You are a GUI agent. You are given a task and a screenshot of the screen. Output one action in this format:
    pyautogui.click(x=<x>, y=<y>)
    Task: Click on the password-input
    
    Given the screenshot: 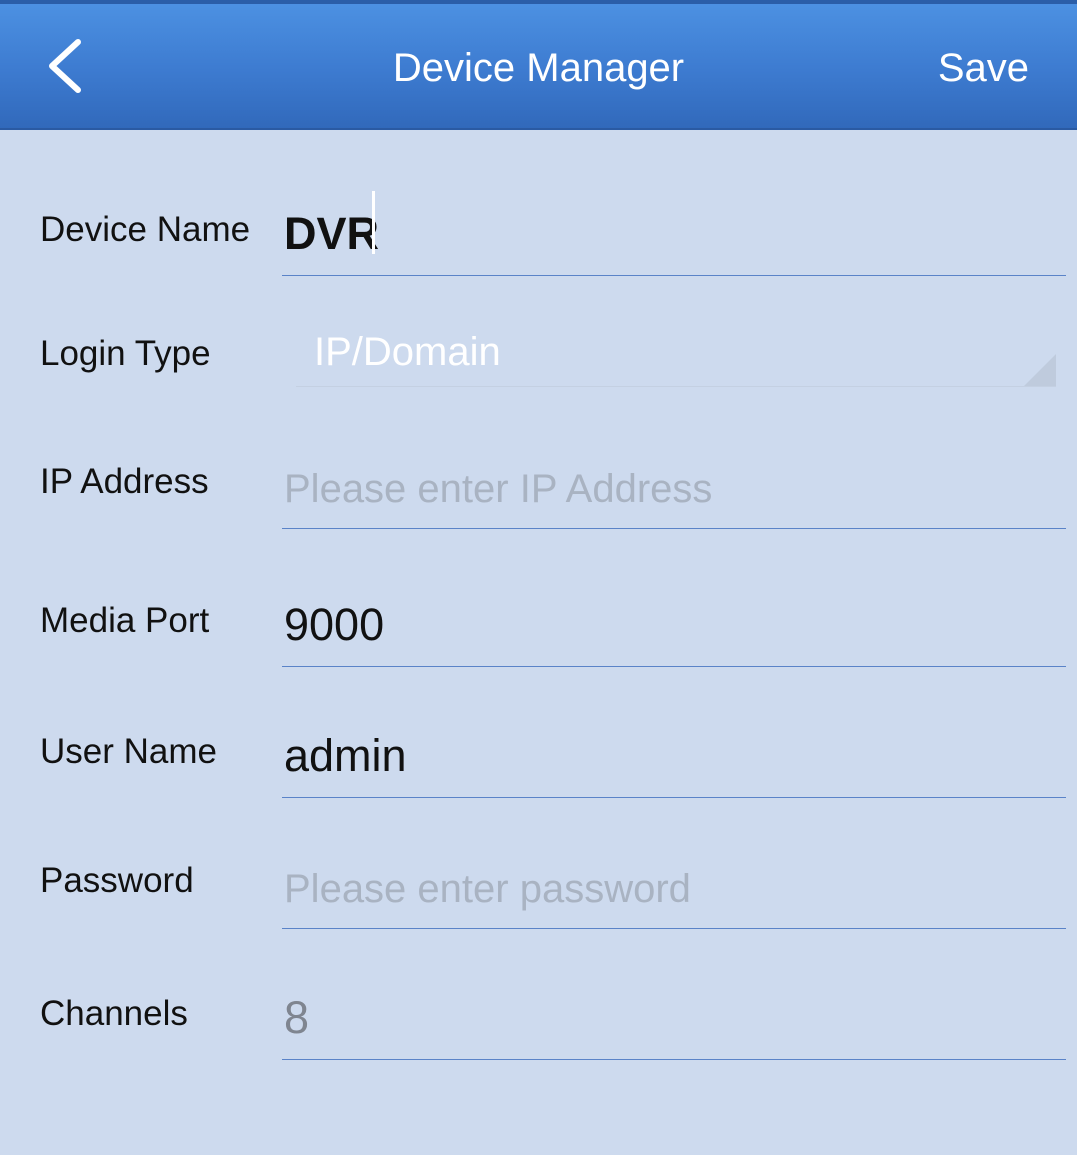 What is the action you would take?
    pyautogui.click(x=674, y=887)
    